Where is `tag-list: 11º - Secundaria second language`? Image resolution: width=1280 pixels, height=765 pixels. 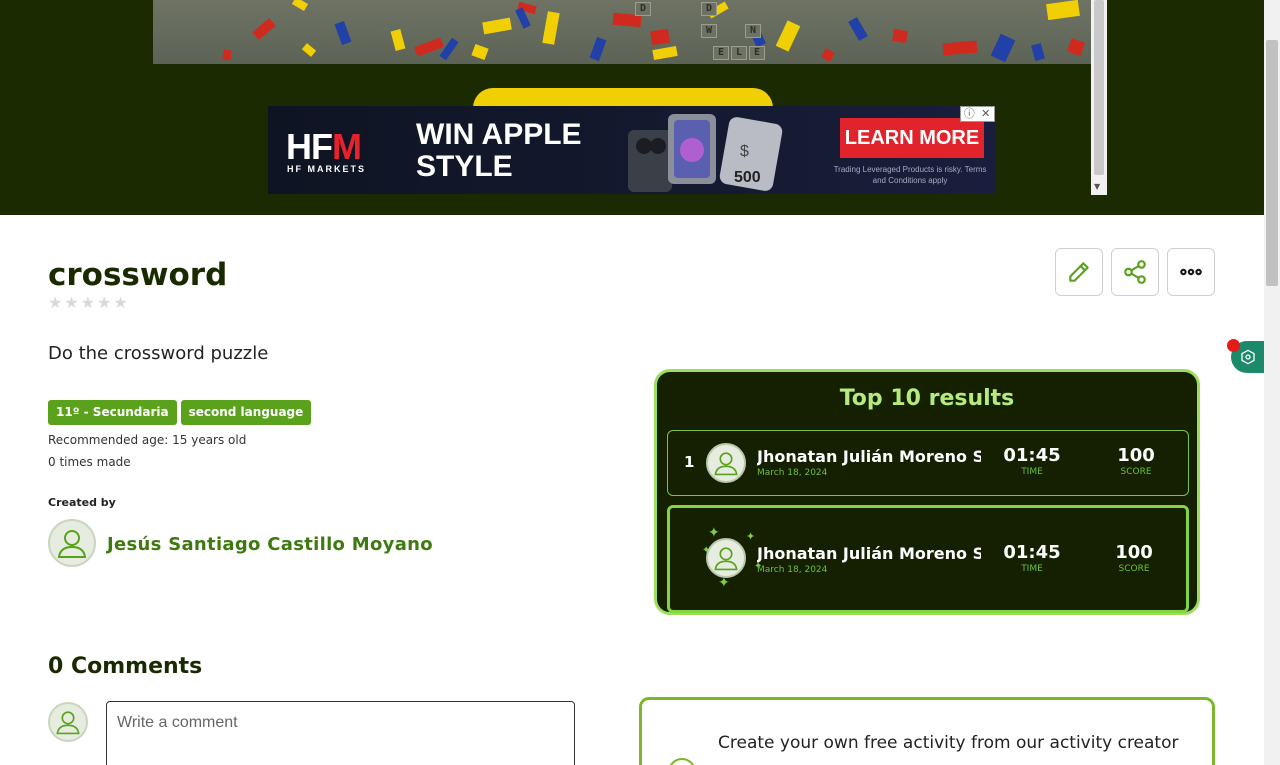 tag-list: 11º - Secundaria second language is located at coordinates (180, 412).